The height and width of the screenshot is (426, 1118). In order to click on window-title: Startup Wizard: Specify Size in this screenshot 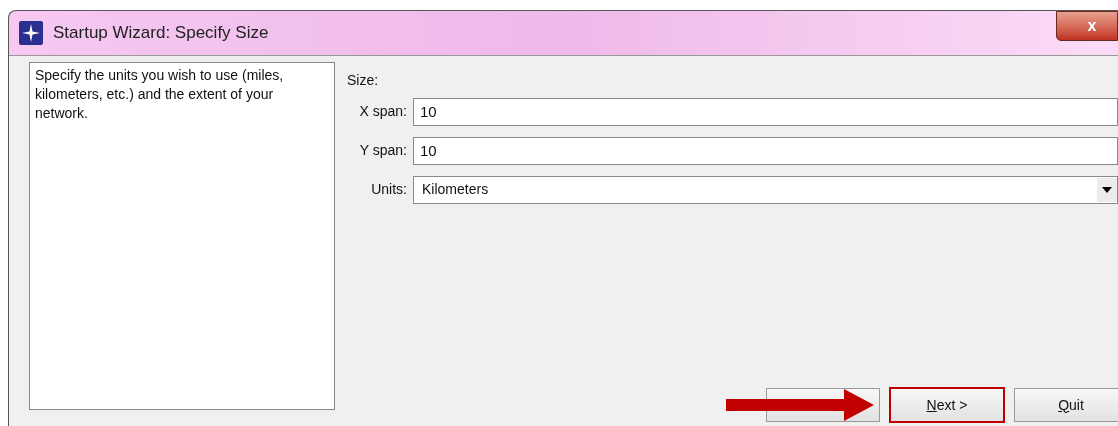, I will do `click(161, 33)`.